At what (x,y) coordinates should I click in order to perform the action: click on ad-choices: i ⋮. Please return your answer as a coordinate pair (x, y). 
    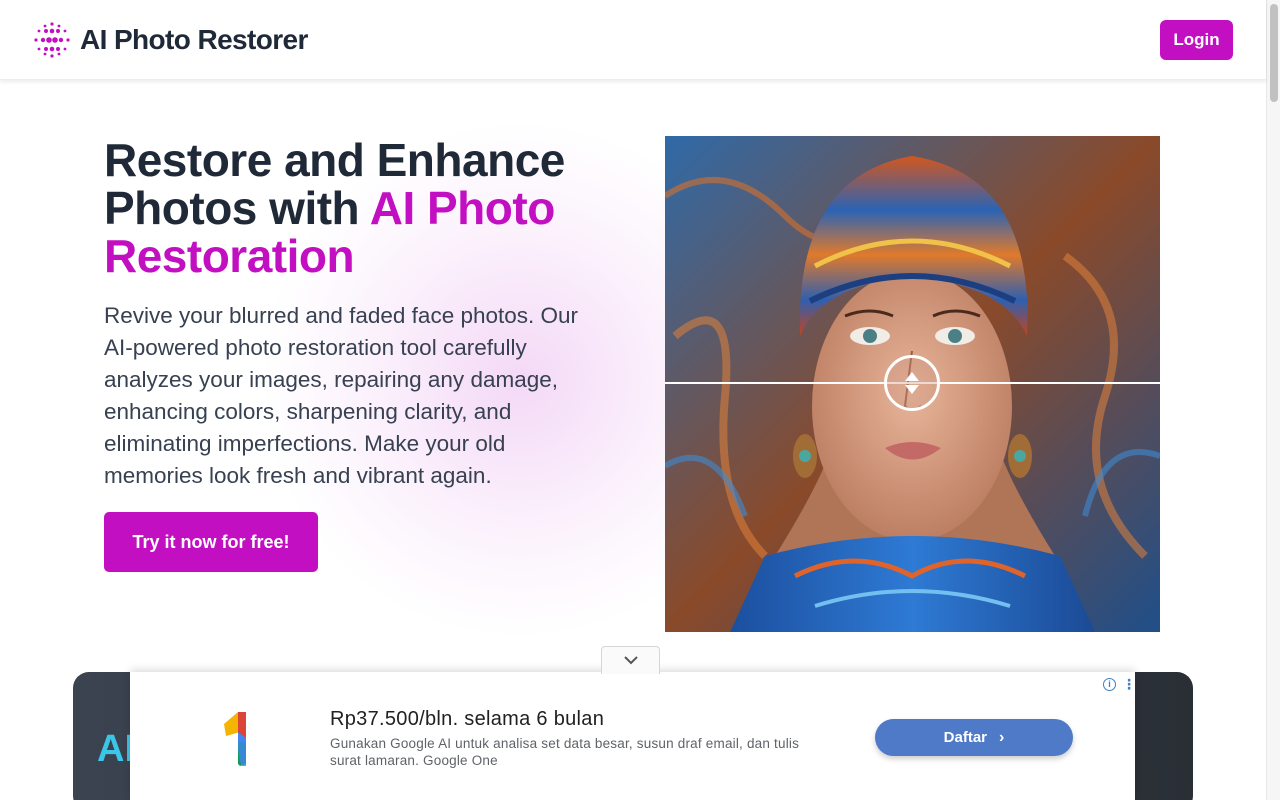
    Looking at the image, I should click on (1119, 684).